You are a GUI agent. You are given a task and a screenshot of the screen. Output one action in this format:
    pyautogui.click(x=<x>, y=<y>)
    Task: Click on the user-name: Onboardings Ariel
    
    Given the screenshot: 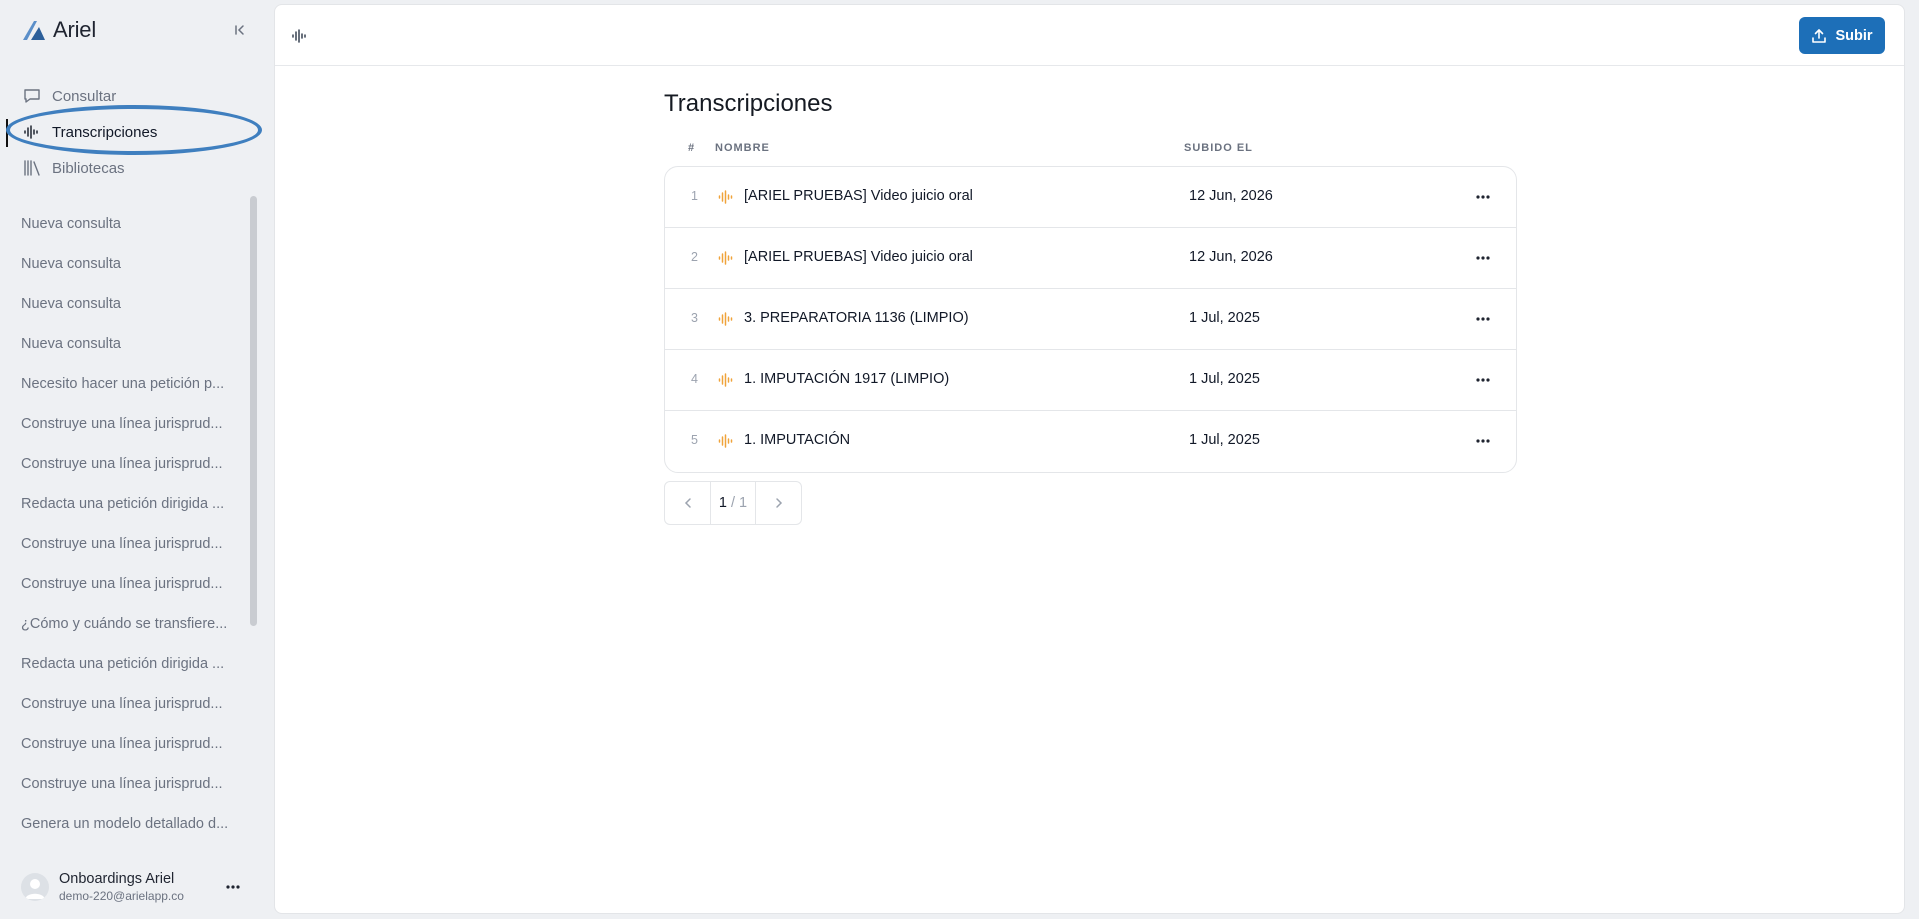 What is the action you would take?
    pyautogui.click(x=117, y=879)
    